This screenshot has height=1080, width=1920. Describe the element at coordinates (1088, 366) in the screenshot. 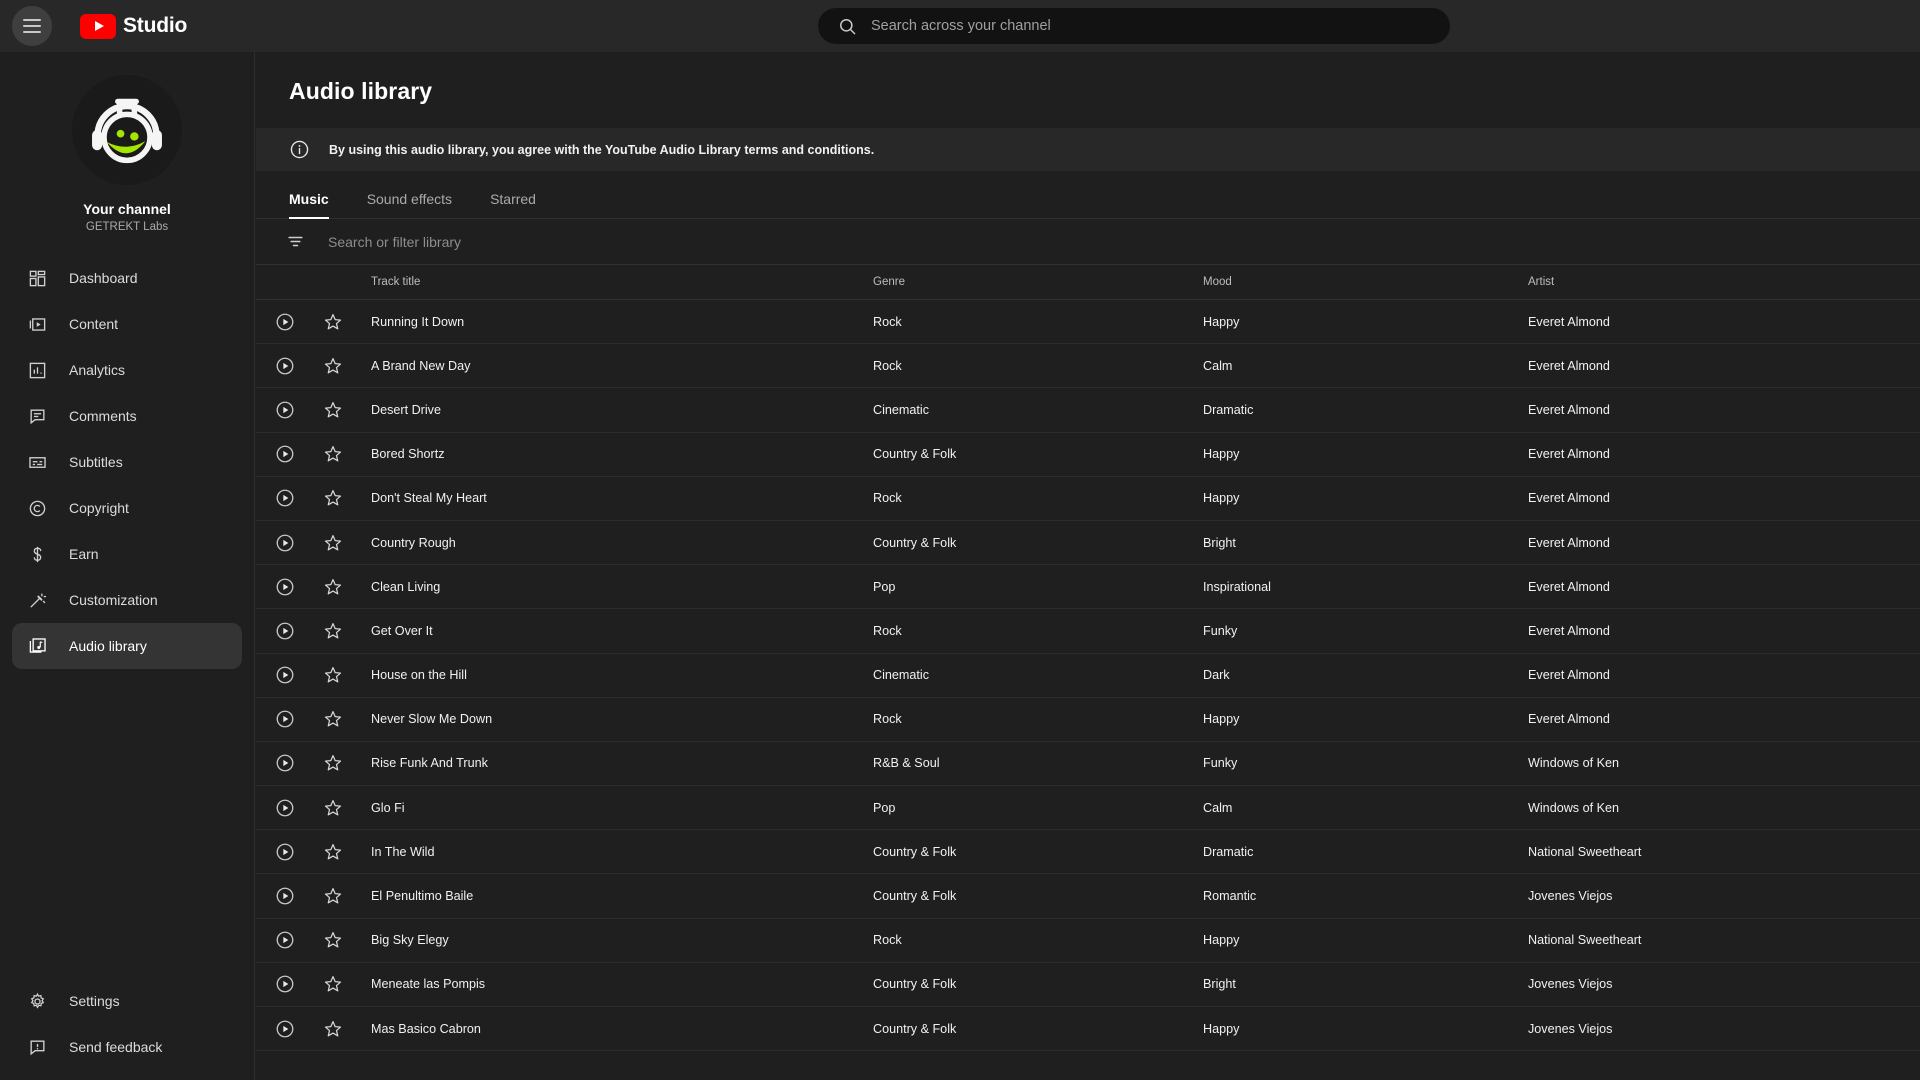

I see `table-row: A Brand New Day Rock Calm Everet Almond` at that location.